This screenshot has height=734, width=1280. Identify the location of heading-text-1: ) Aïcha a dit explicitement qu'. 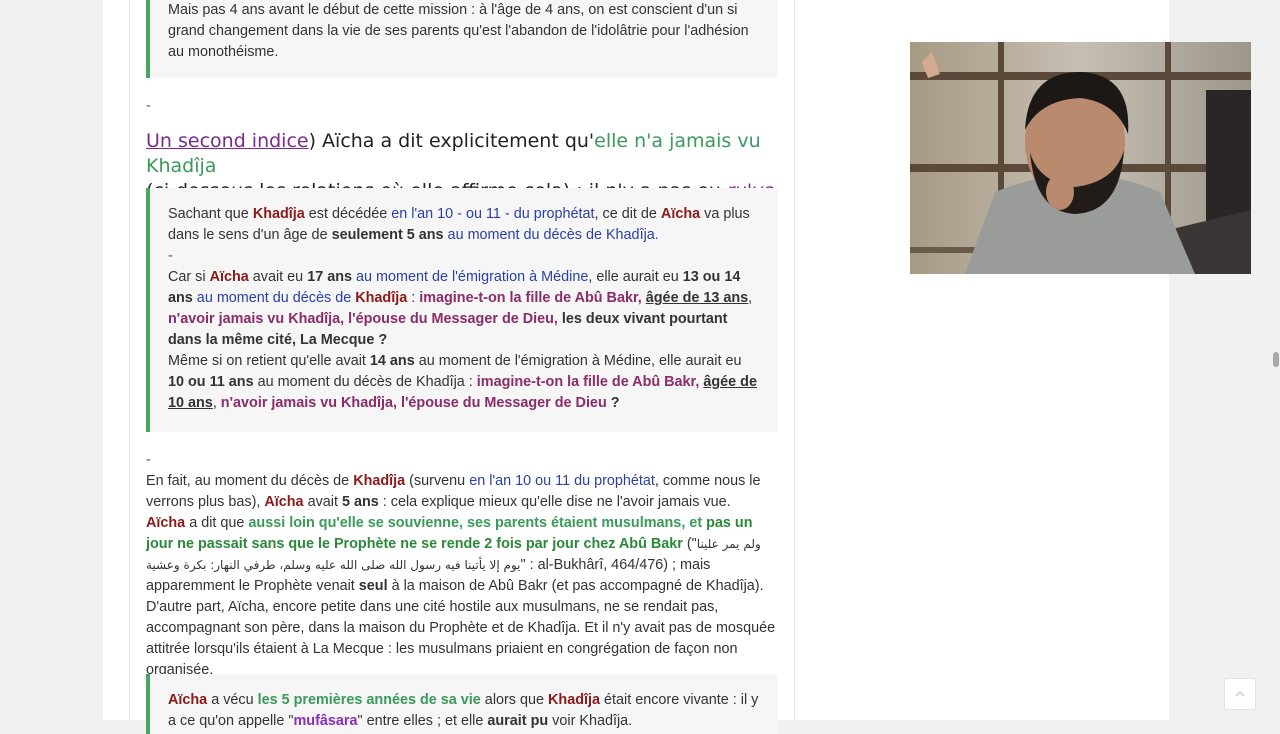
(451, 141).